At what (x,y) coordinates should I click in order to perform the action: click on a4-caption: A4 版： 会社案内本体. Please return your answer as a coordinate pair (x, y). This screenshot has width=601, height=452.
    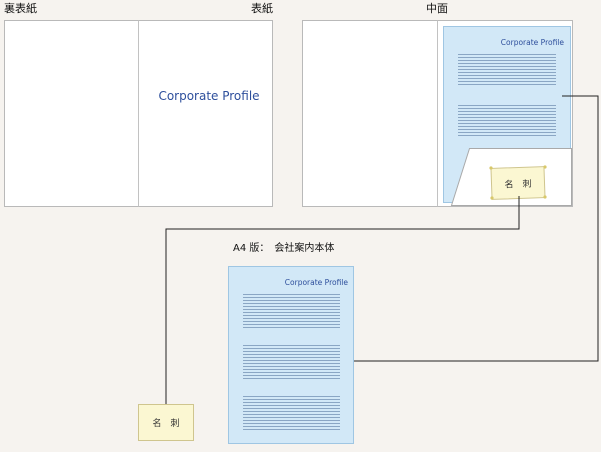
    Looking at the image, I should click on (283, 247).